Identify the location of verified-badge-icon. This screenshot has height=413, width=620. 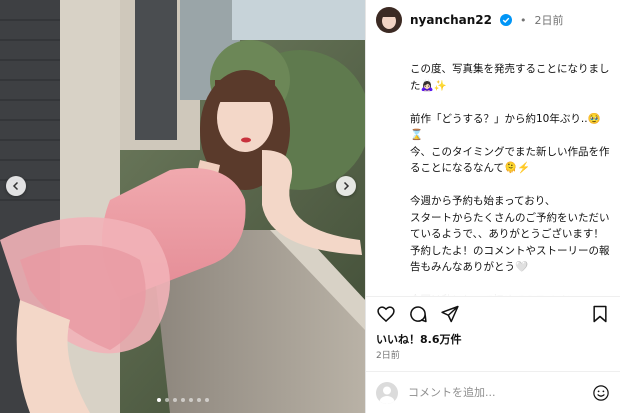
(506, 20).